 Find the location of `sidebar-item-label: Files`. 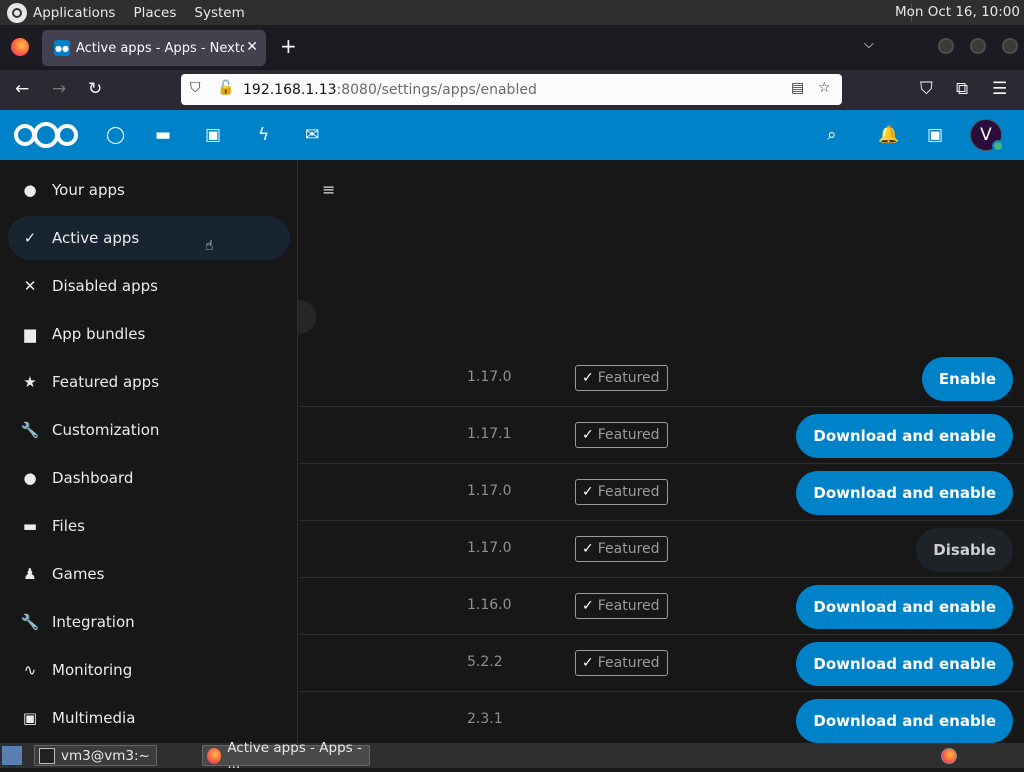

sidebar-item-label: Files is located at coordinates (68, 526).